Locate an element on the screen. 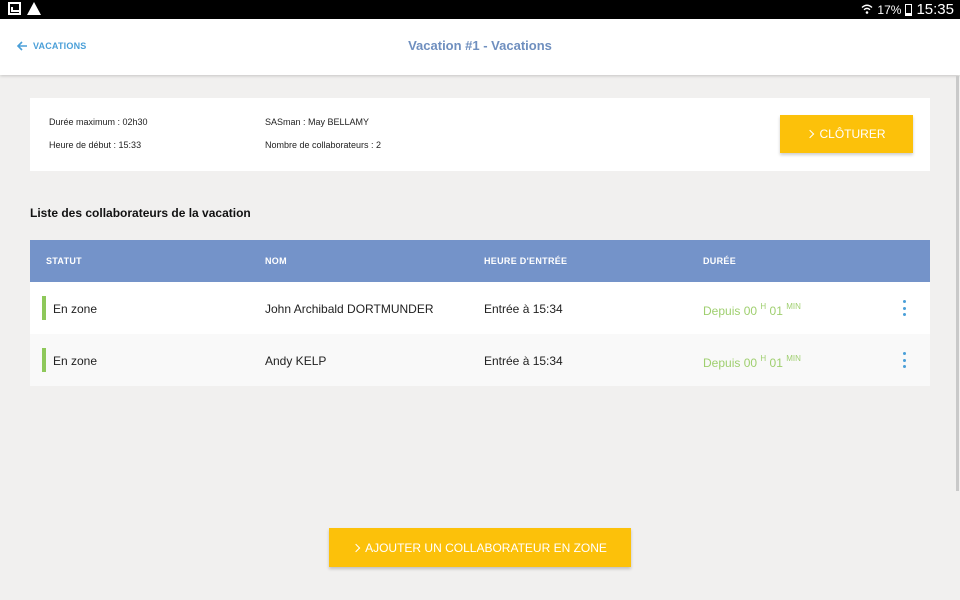 Image resolution: width=960 pixels, height=600 pixels. app-bar: VACATIONS Vacation #1 - Vacations is located at coordinates (480, 47).